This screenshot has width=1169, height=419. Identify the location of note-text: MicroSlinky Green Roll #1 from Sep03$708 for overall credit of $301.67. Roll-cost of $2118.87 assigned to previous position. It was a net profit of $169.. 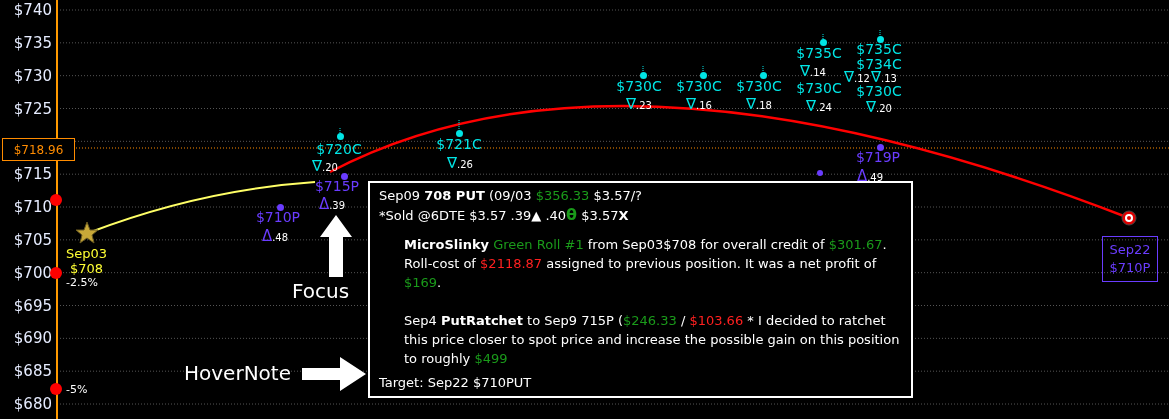
(645, 264).